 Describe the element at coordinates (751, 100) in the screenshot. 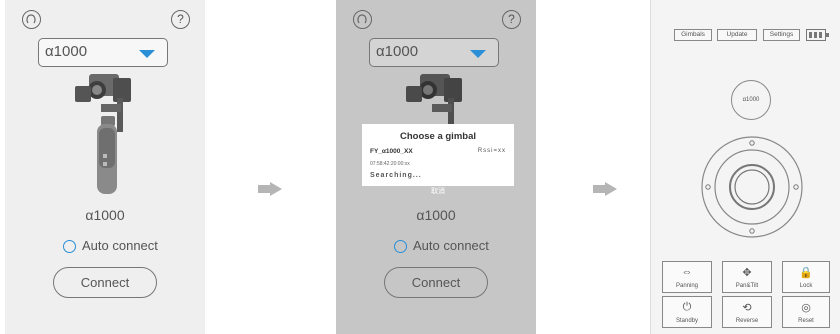

I see `model-button: α1000` at that location.